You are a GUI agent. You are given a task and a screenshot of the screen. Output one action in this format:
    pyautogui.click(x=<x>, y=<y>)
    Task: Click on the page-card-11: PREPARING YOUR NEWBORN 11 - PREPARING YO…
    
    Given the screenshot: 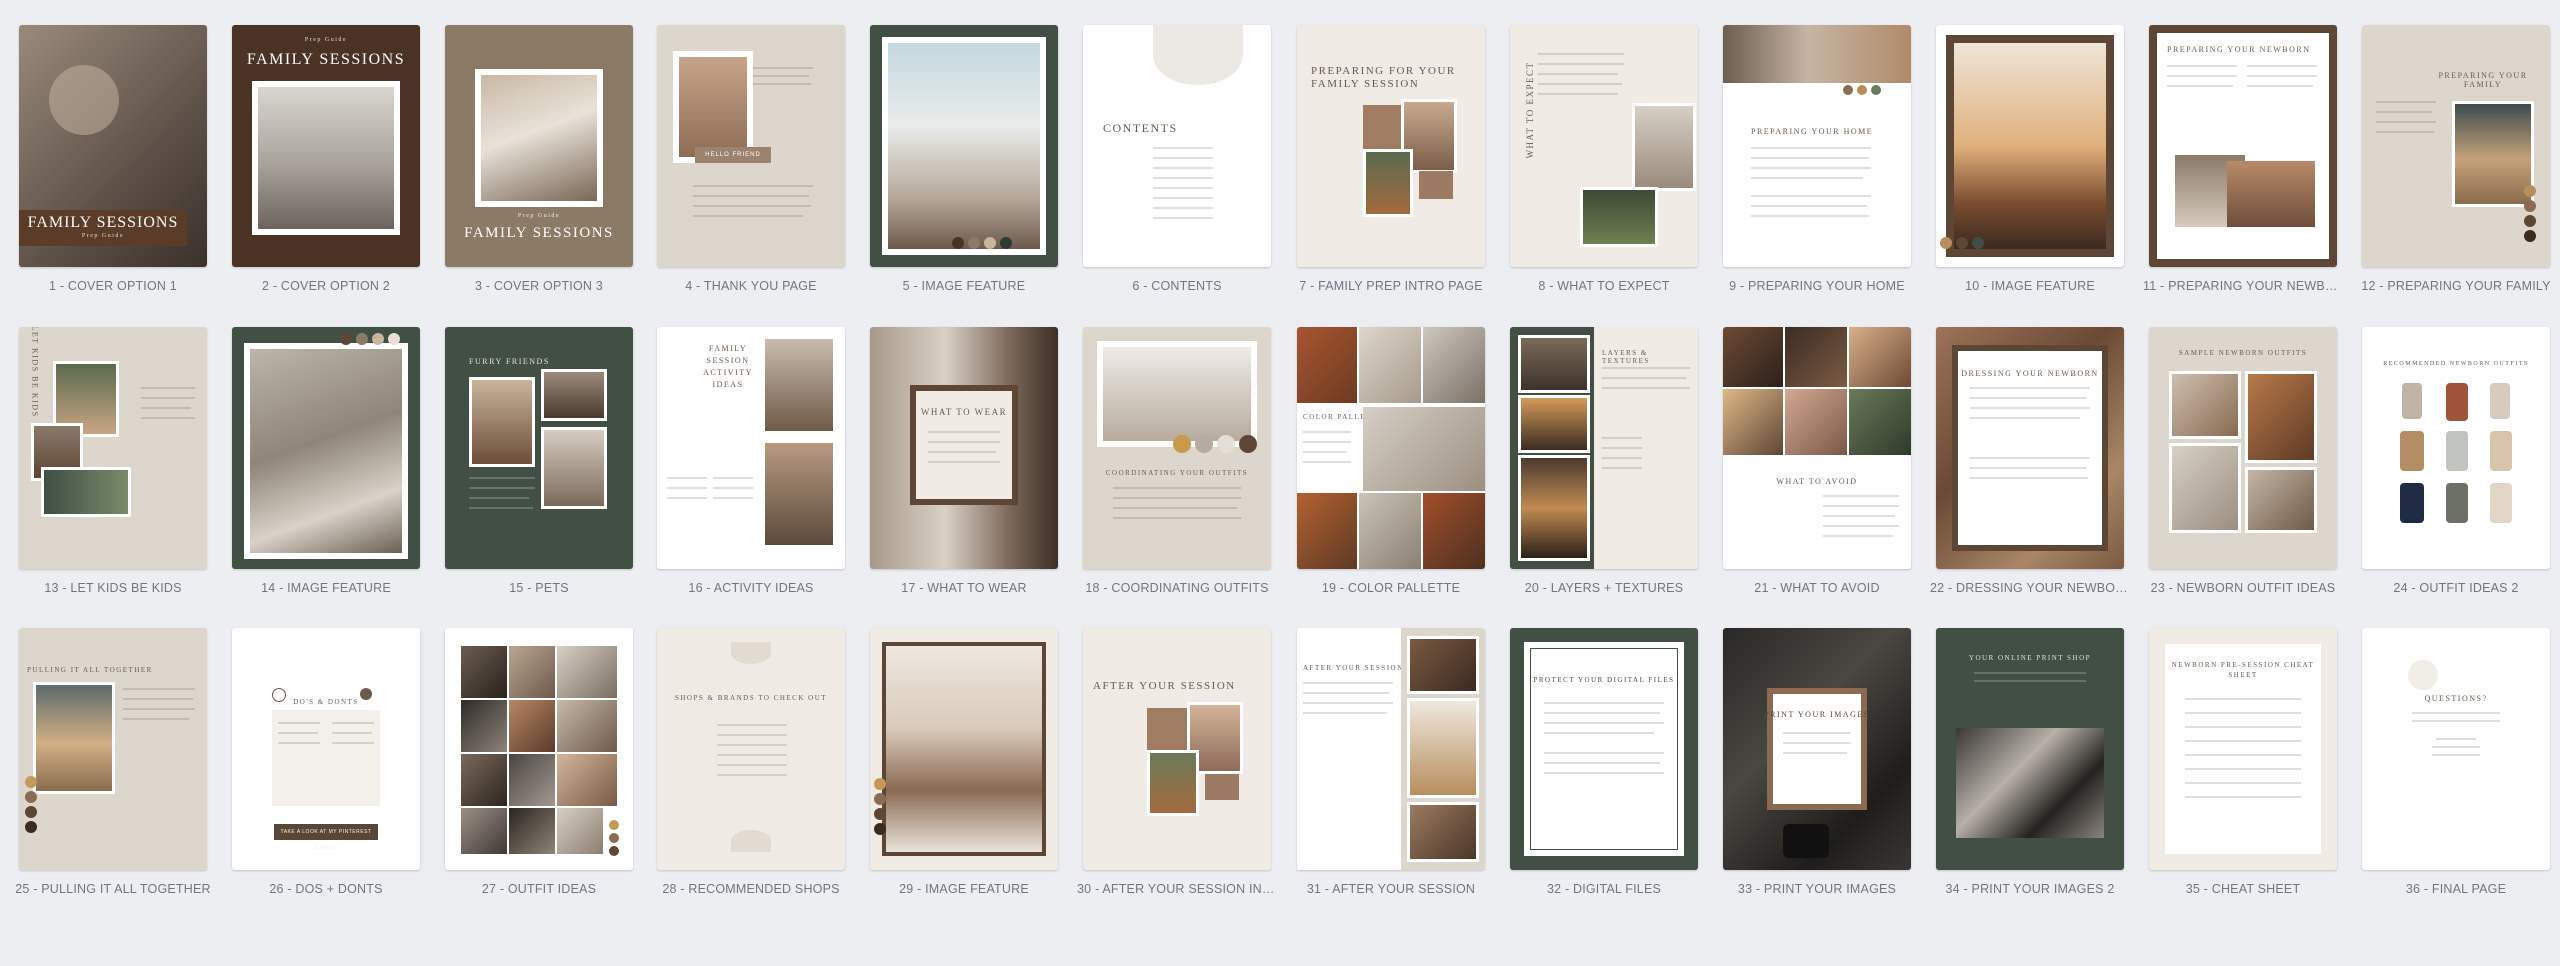 What is the action you would take?
    pyautogui.click(x=2243, y=159)
    